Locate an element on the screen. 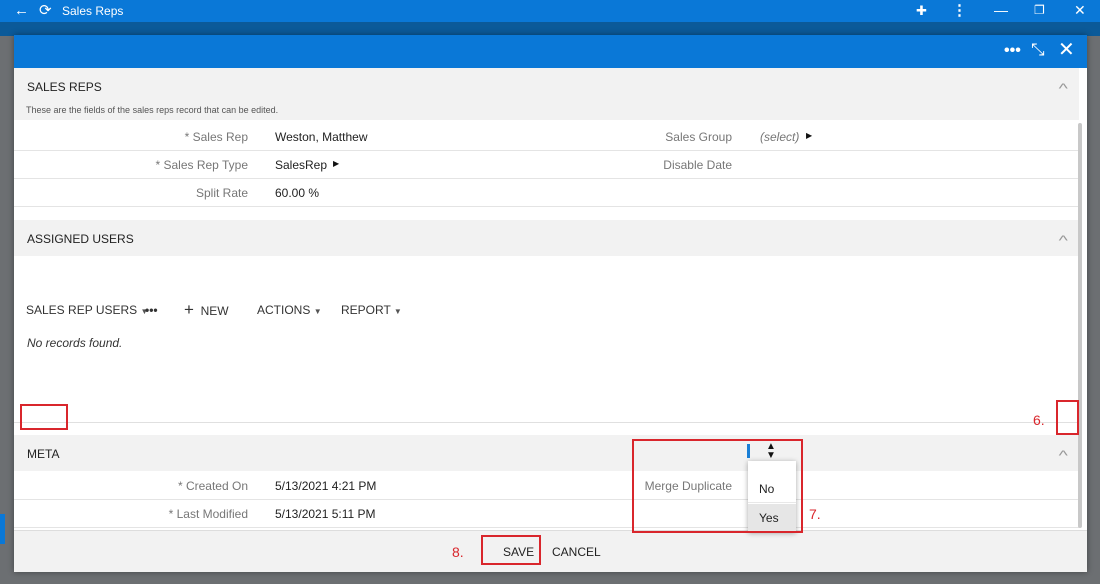 The width and height of the screenshot is (1100, 584). created-on-value: 5/13/2021 4:21 PM is located at coordinates (326, 486).